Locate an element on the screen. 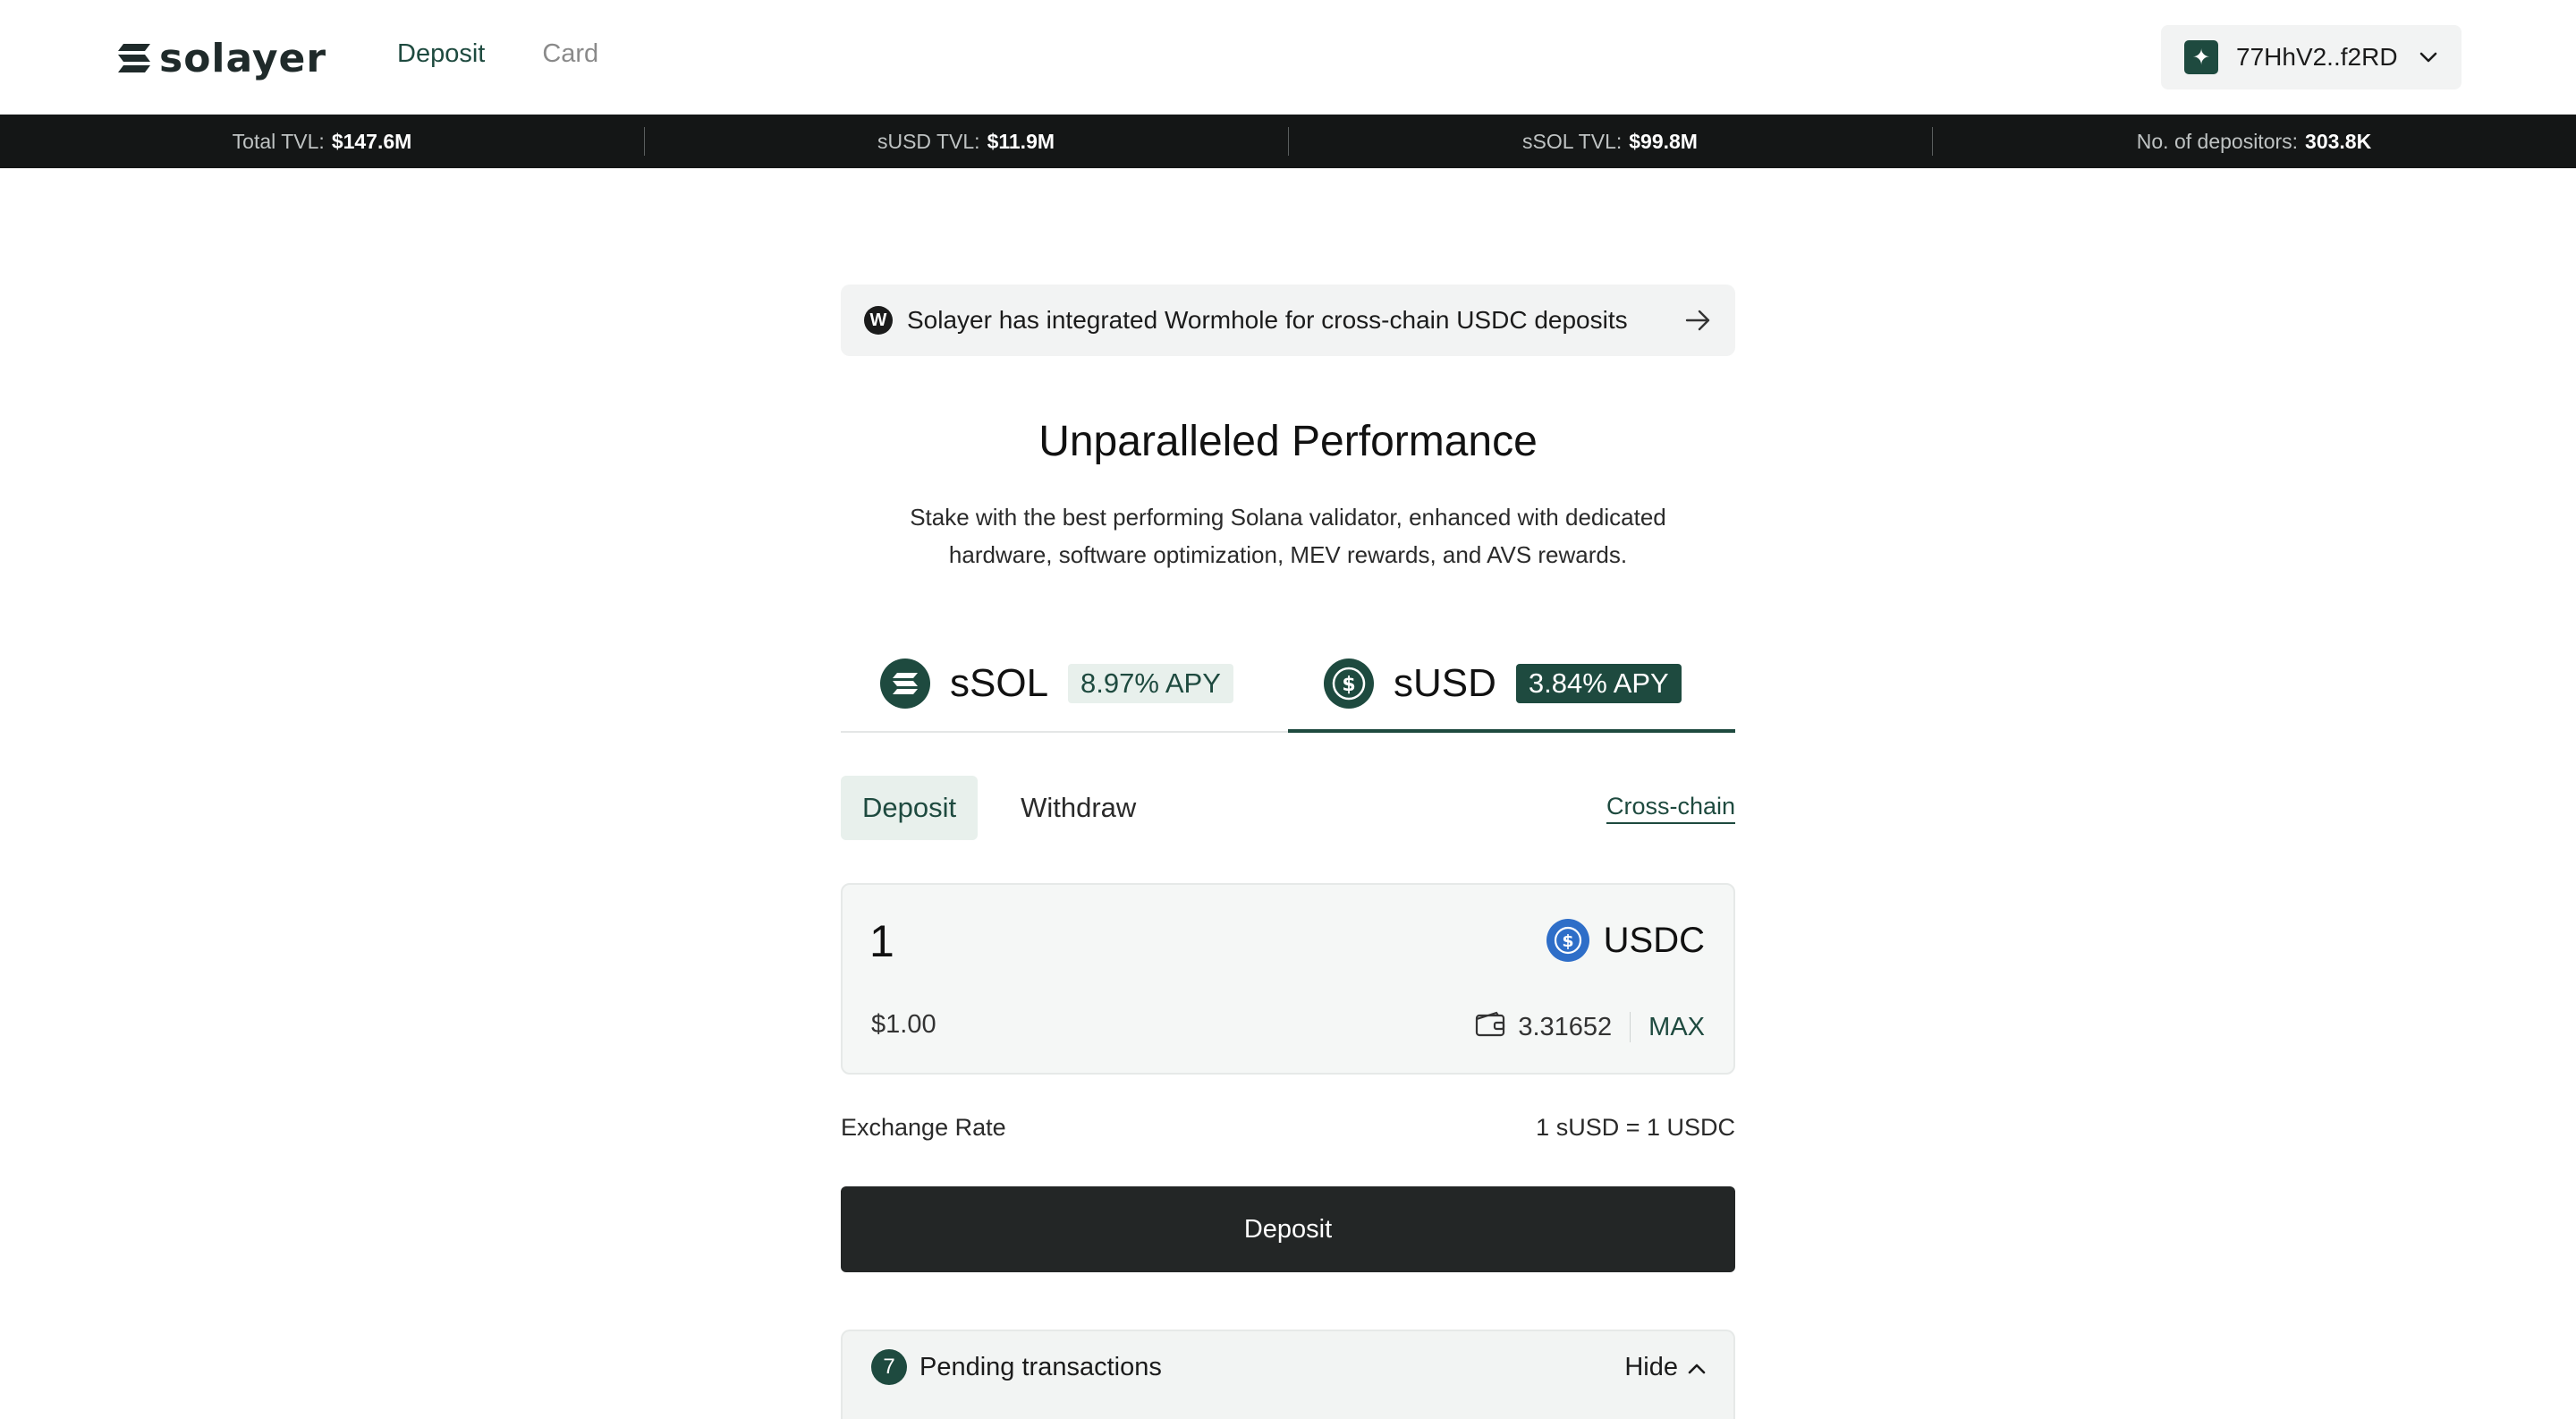 The width and height of the screenshot is (2576, 1419). stat-value: 303.8K is located at coordinates (2338, 141).